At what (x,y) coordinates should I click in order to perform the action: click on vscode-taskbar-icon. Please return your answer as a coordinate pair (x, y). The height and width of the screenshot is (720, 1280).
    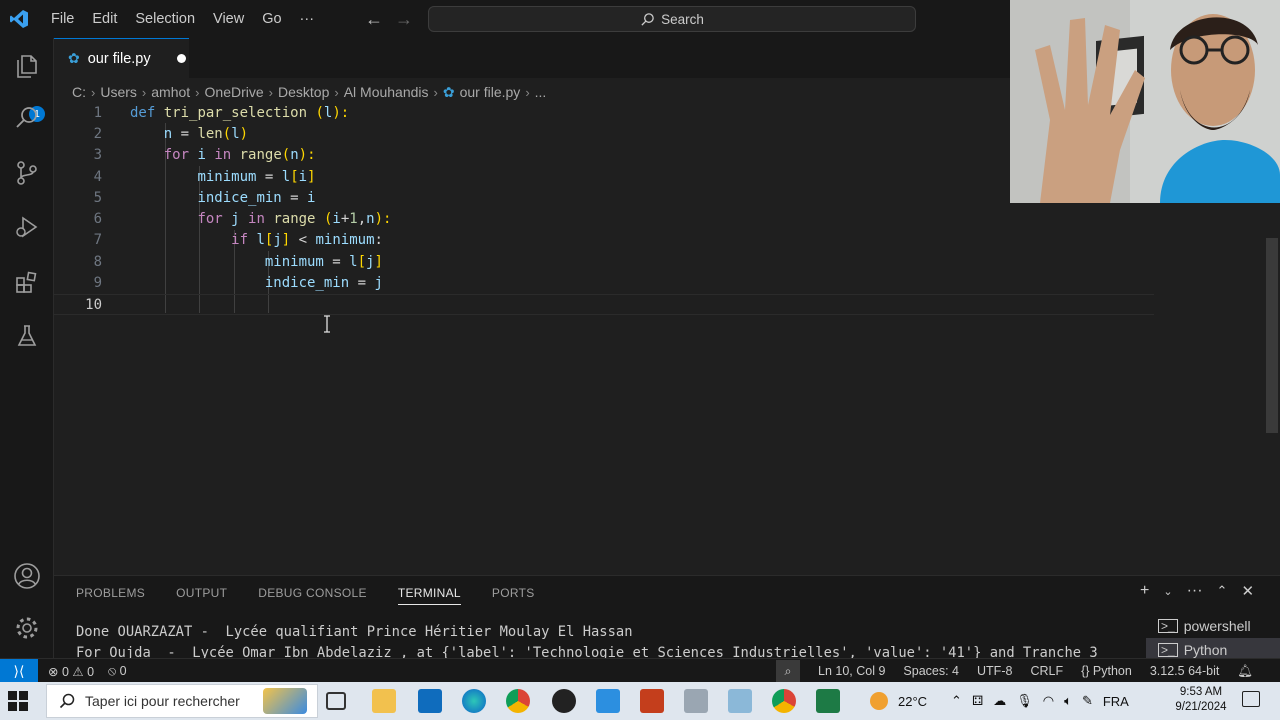
    Looking at the image, I should click on (608, 701).